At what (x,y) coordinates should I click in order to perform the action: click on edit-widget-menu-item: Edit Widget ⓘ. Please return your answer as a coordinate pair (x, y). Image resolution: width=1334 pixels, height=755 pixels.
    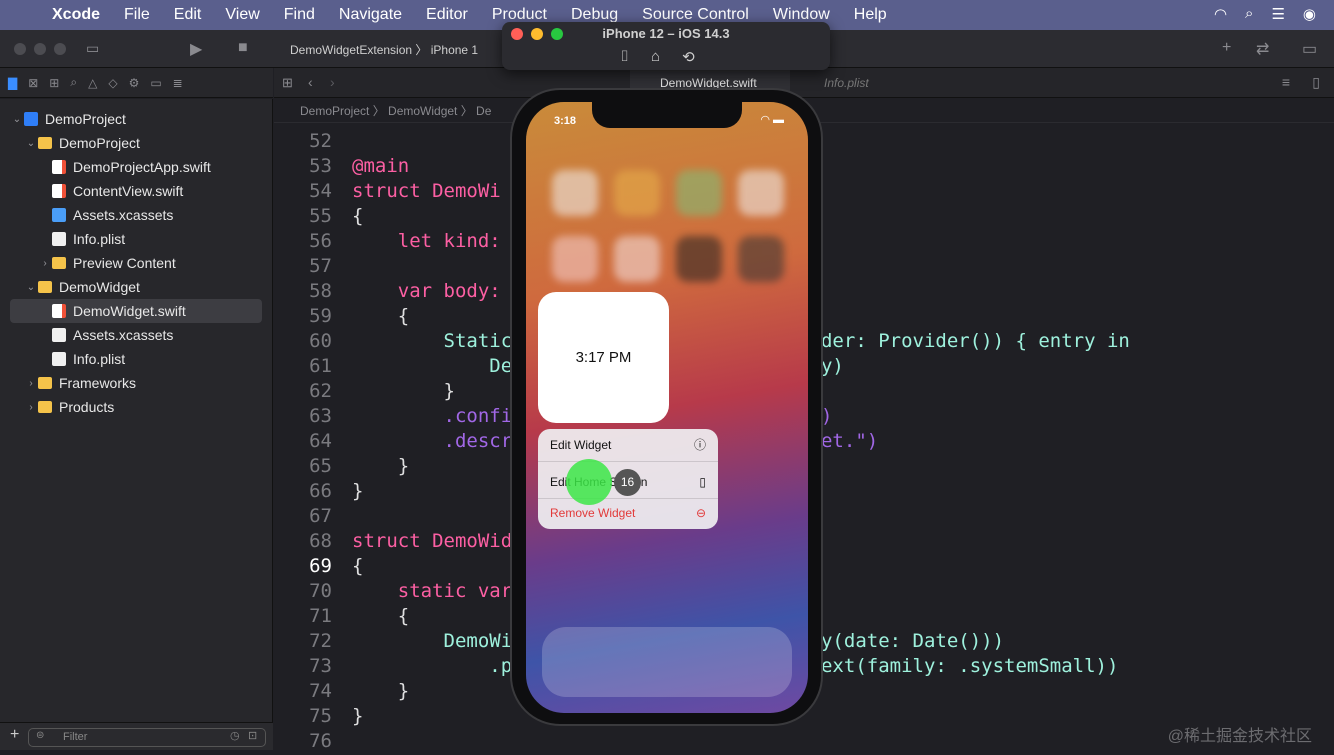
    Looking at the image, I should click on (628, 445).